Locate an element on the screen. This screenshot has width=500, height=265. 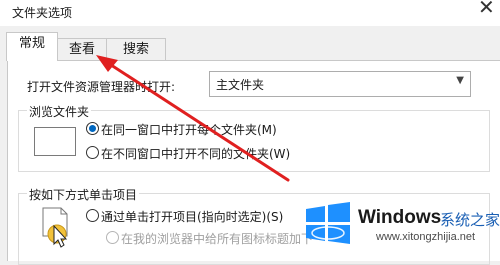
tab-general: 常规 is located at coordinates (32, 46).